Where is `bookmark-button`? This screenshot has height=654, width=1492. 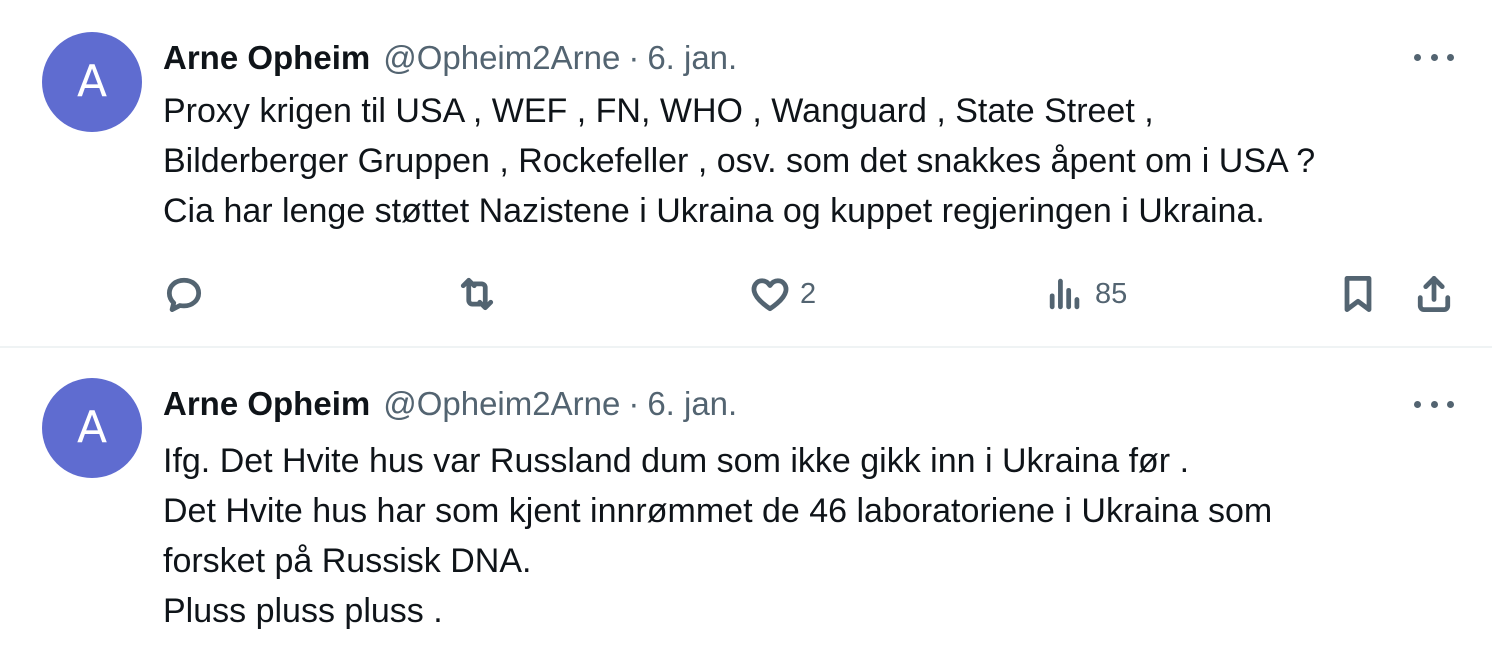 bookmark-button is located at coordinates (1358, 294).